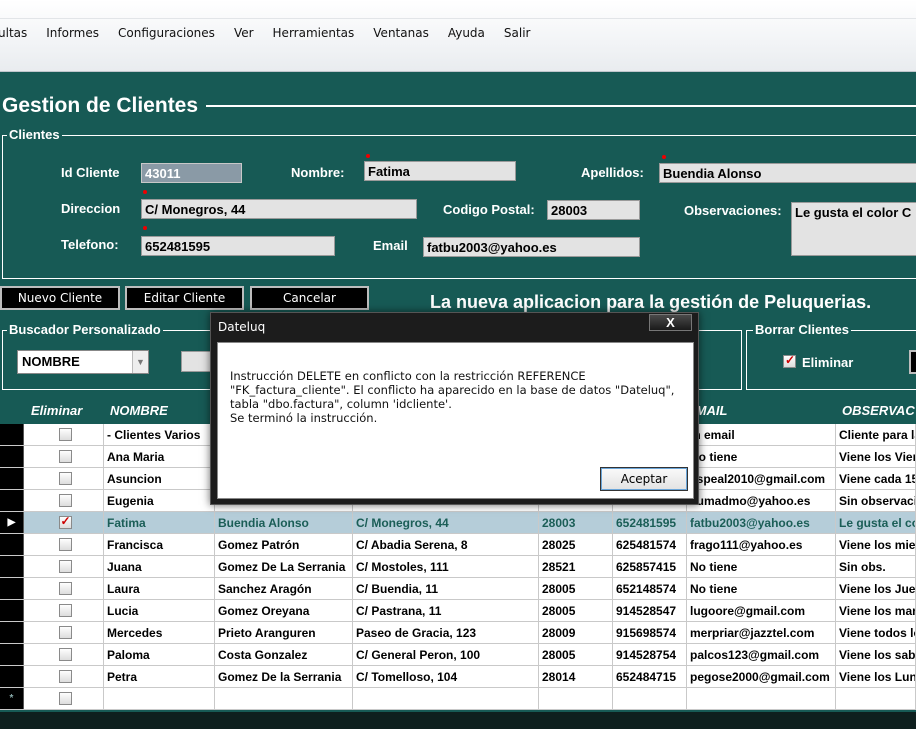 The height and width of the screenshot is (729, 916). Describe the element at coordinates (60, 298) in the screenshot. I see `nuevo-cliente-button: Nuevo Cliente` at that location.